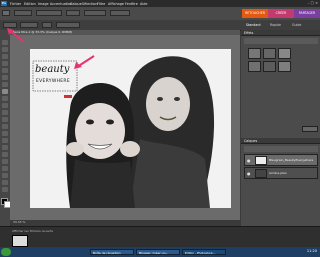 This screenshot has height=257, width=320. Describe the element at coordinates (253, 25) in the screenshot. I see `subtab-full-edit: Standard` at that location.